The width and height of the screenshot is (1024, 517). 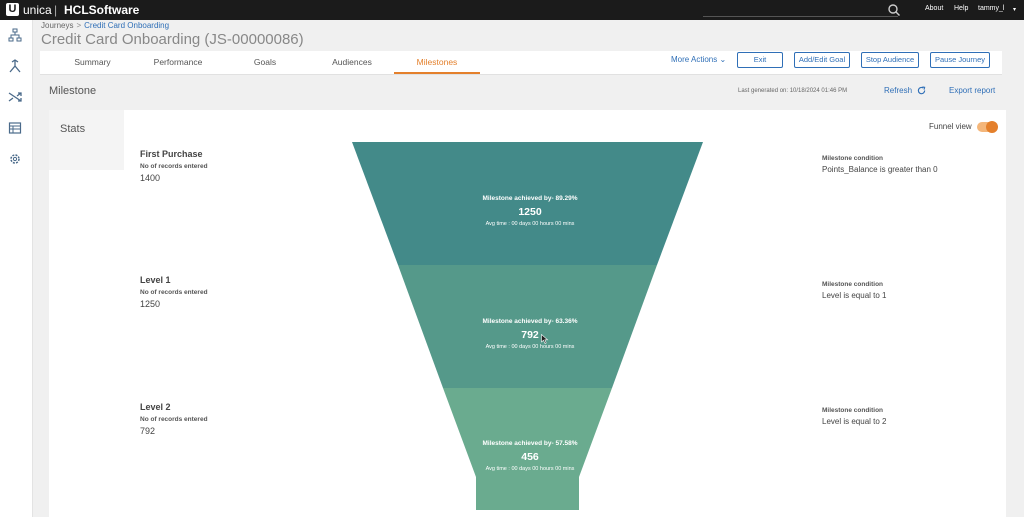 What do you see at coordinates (529, 198) in the screenshot?
I see `milestone-achieved-label: Milestone achieved by- 89.29%` at bounding box center [529, 198].